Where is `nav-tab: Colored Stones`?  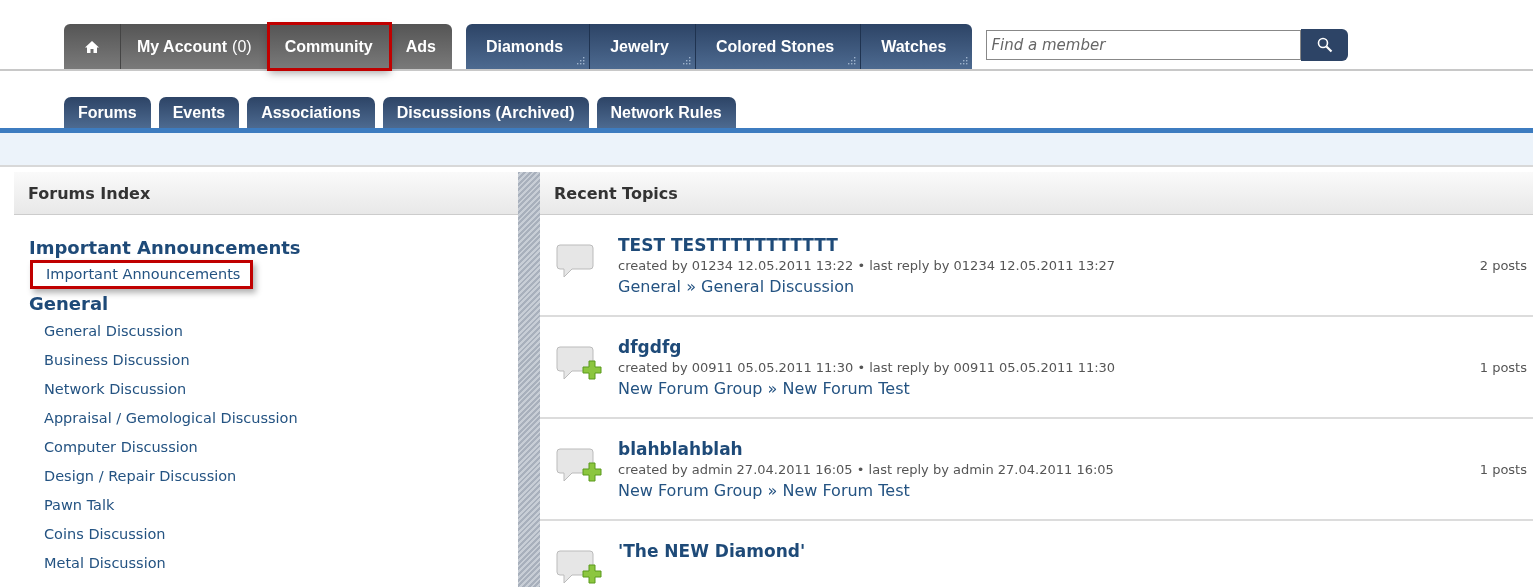
nav-tab: Colored Stones is located at coordinates (778, 46).